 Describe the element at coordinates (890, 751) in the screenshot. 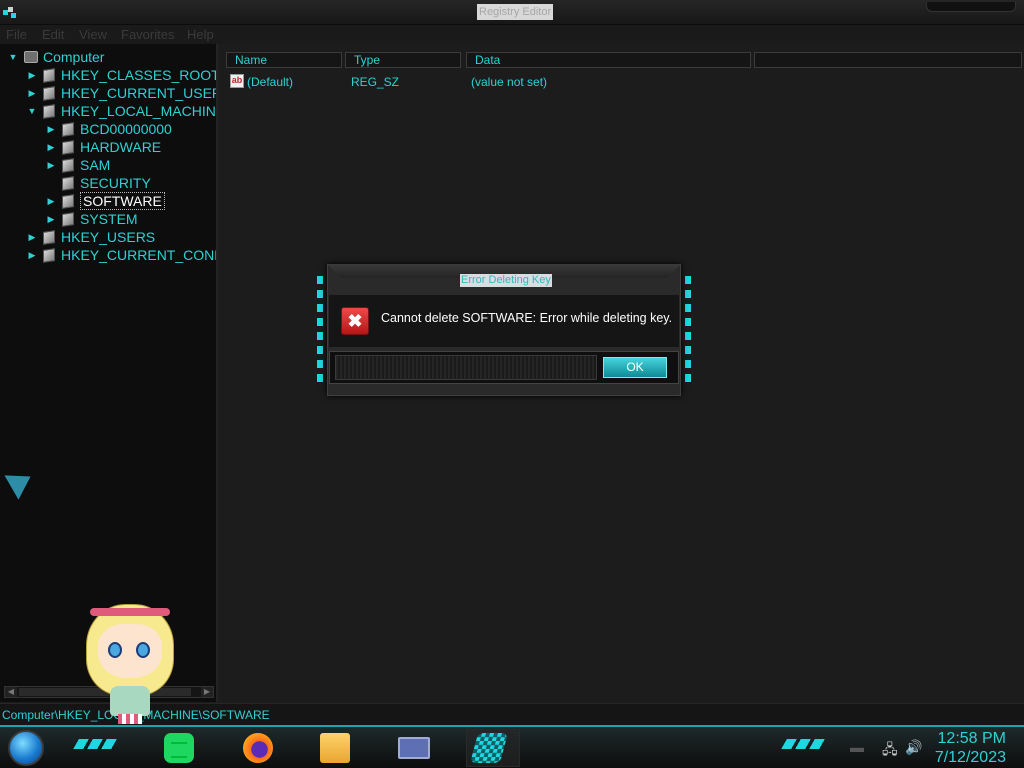

I see `network-icon: 🖧` at that location.